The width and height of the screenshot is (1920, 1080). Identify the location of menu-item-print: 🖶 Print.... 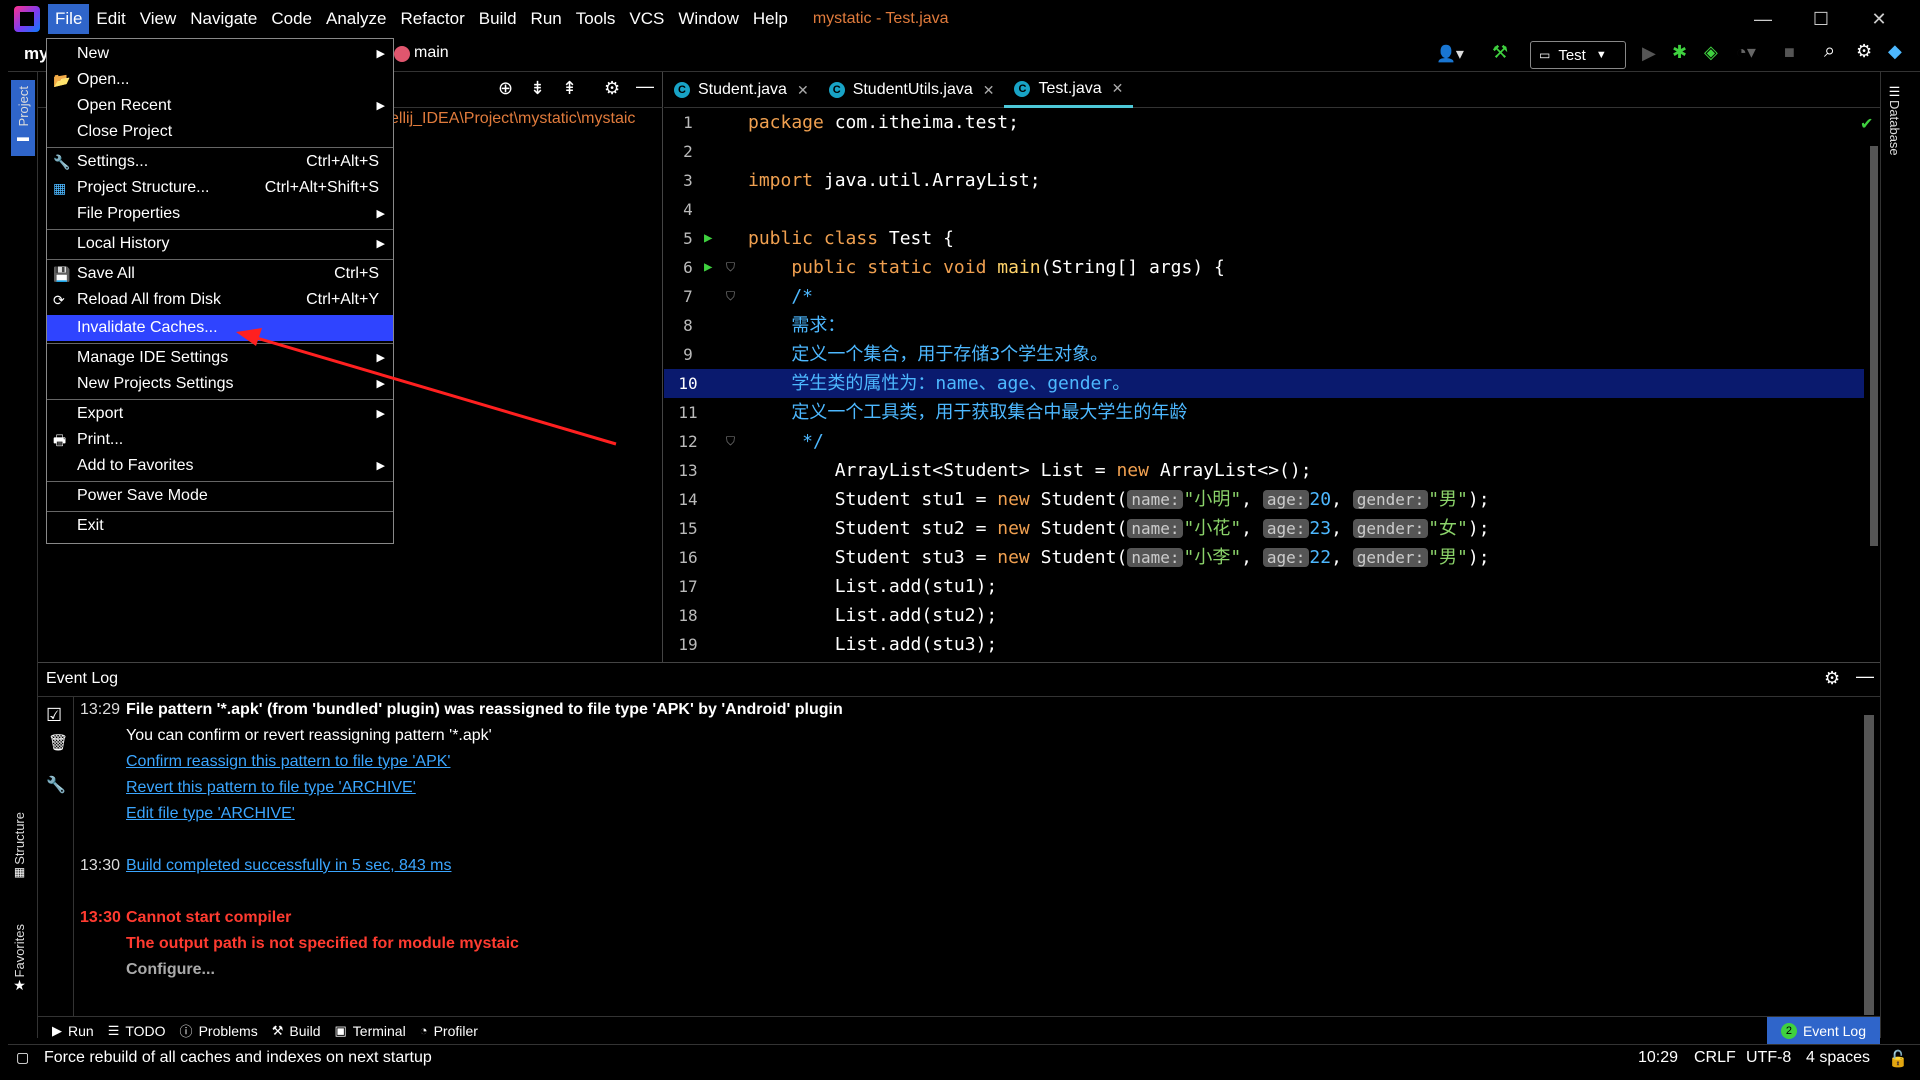
(220, 440).